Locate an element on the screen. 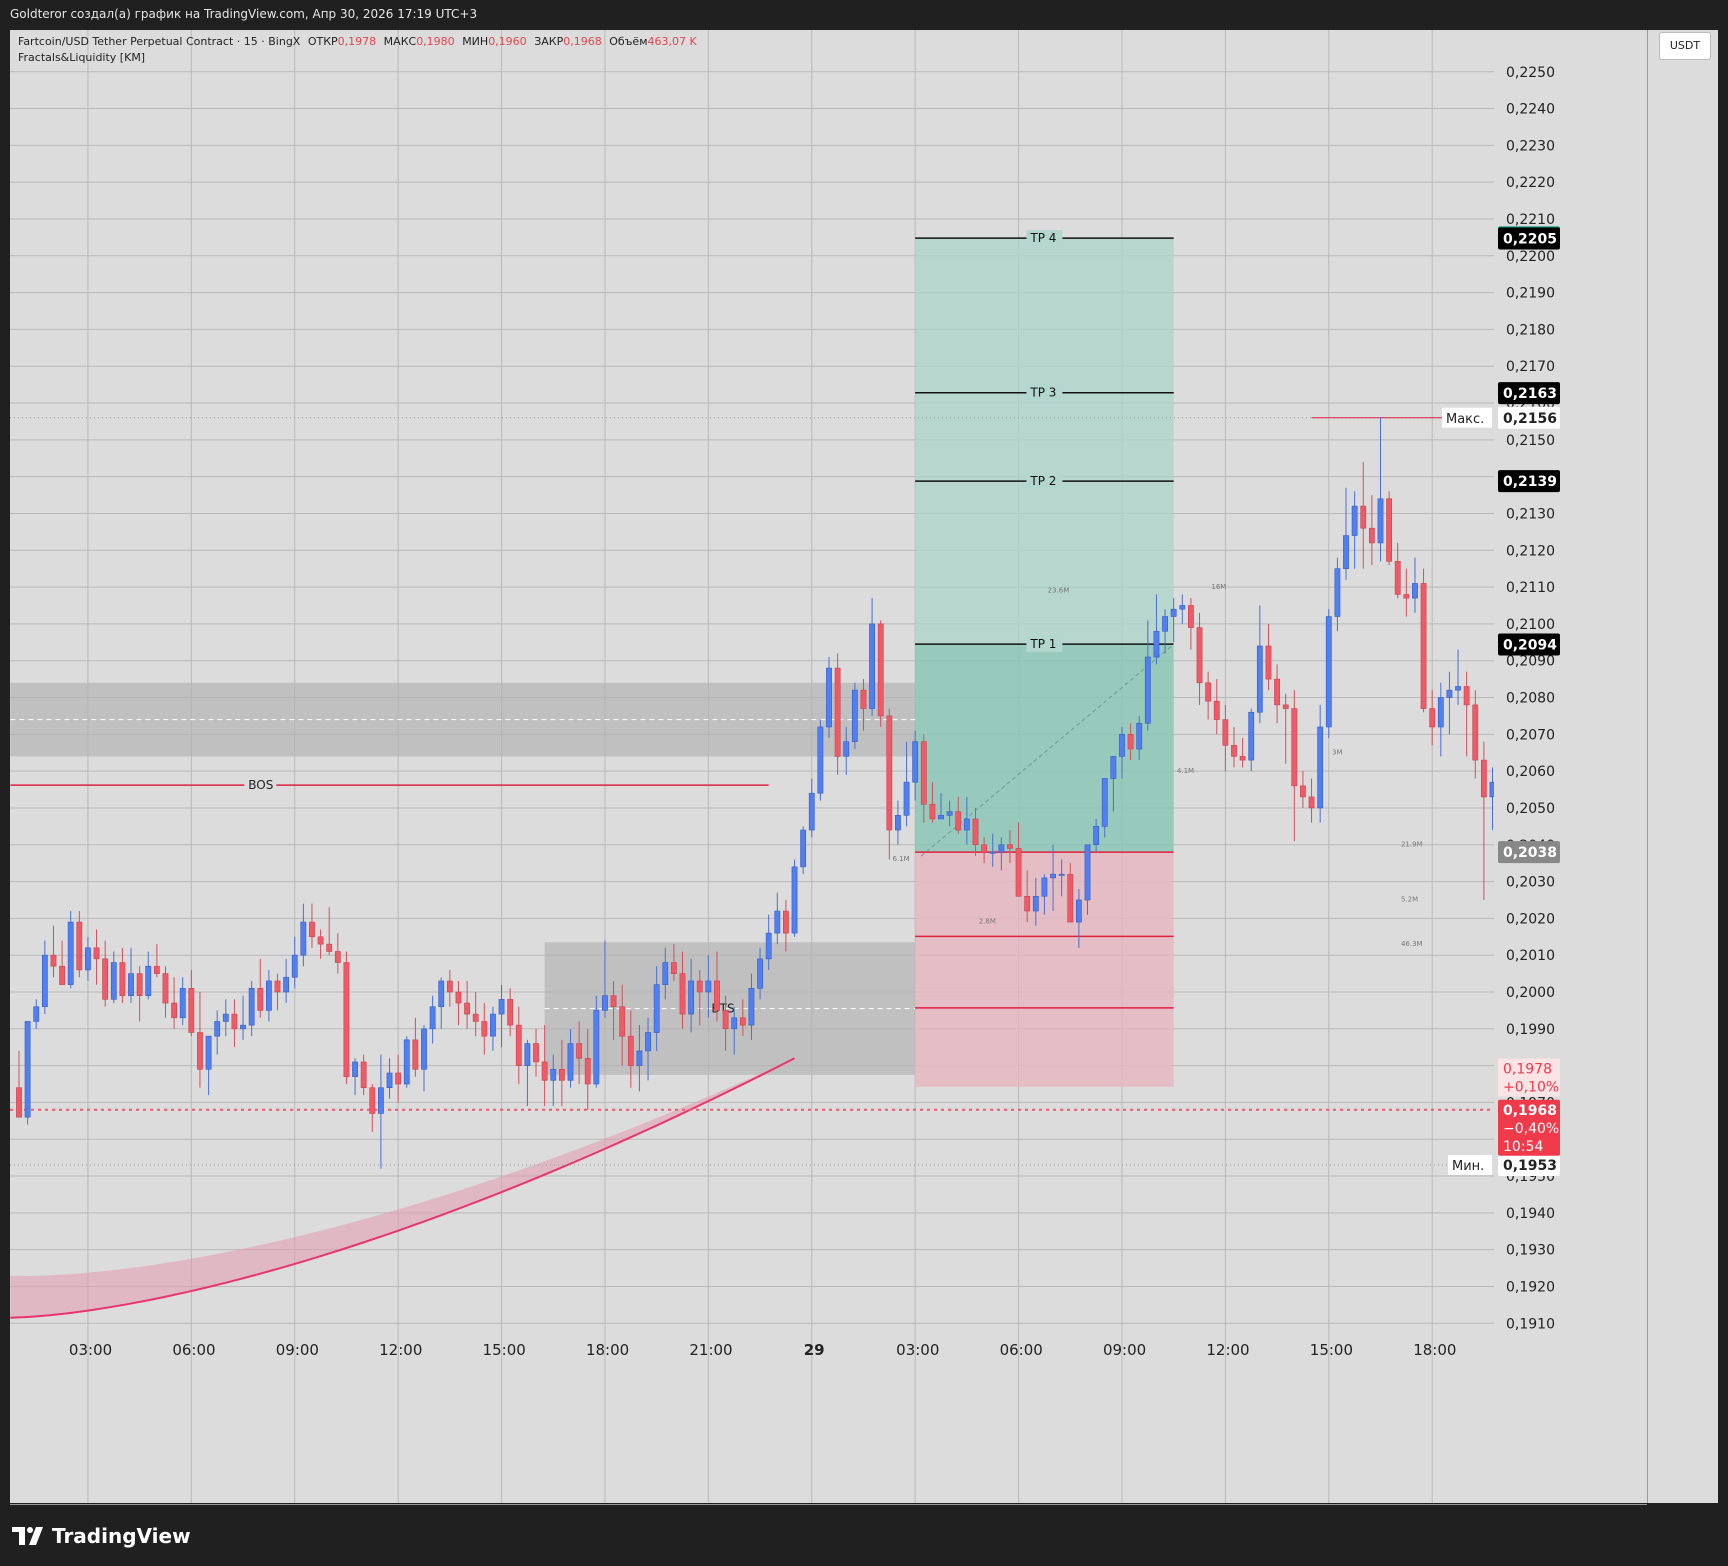 The height and width of the screenshot is (1566, 1728). time-tick-label: 06:00 is located at coordinates (193, 1350).